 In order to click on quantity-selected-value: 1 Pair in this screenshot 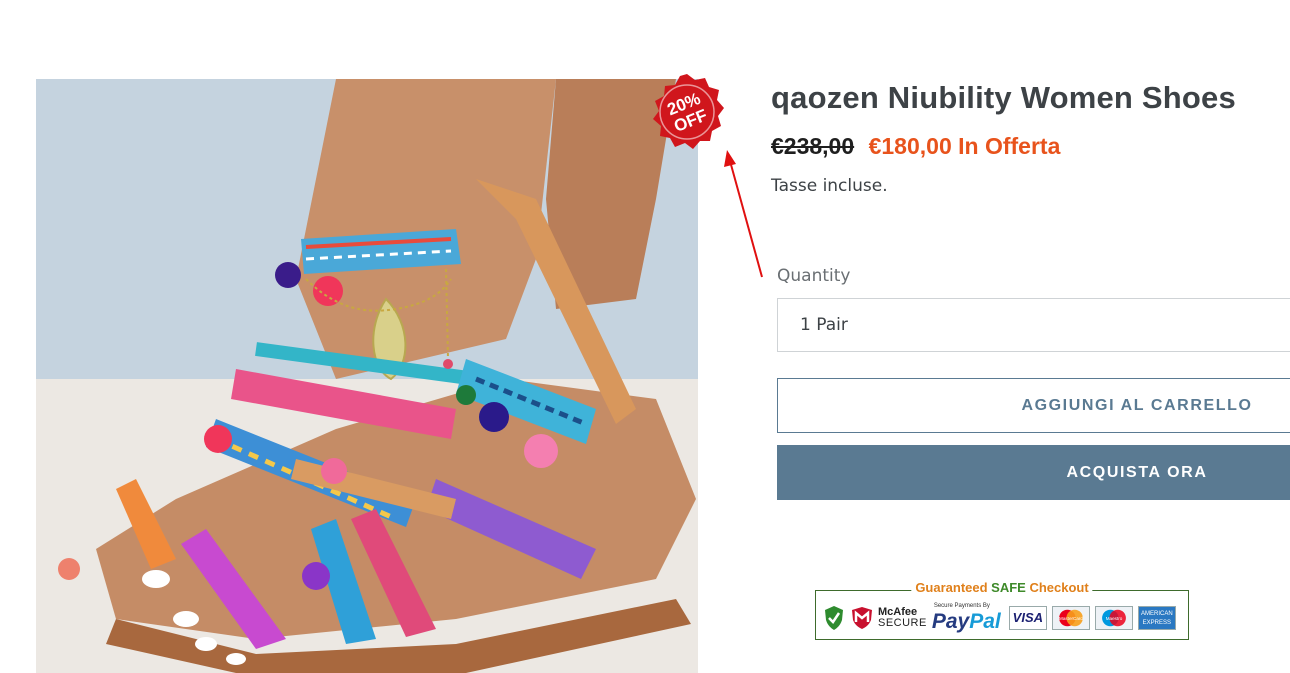, I will do `click(824, 325)`.